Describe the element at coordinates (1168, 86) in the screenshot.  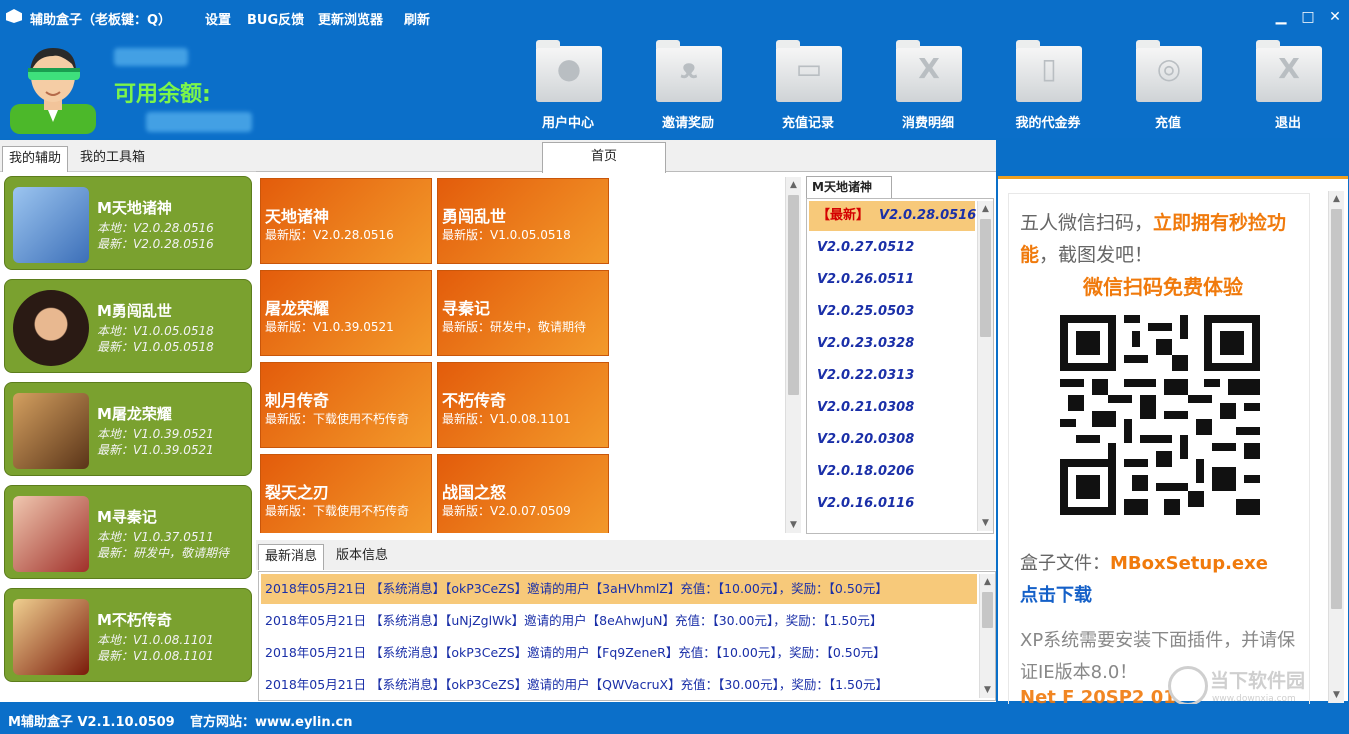
I see `recharge-button: ◎ 充值` at that location.